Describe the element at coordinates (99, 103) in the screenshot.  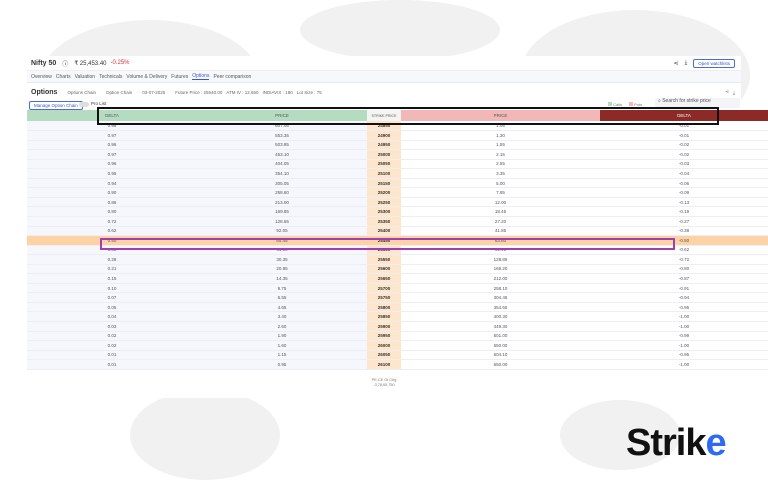
I see `pro-list-label: Pro List` at that location.